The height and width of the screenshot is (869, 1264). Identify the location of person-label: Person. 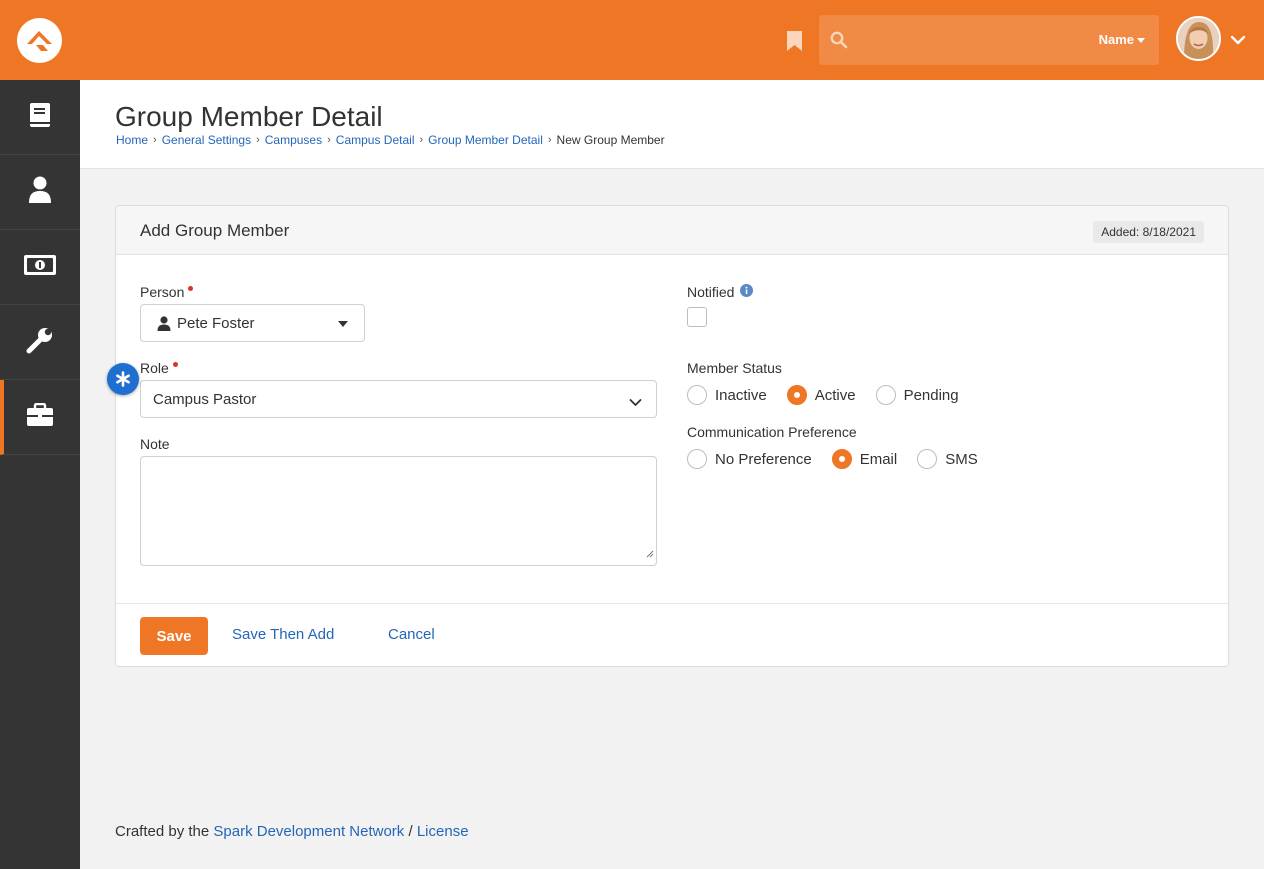
(167, 292).